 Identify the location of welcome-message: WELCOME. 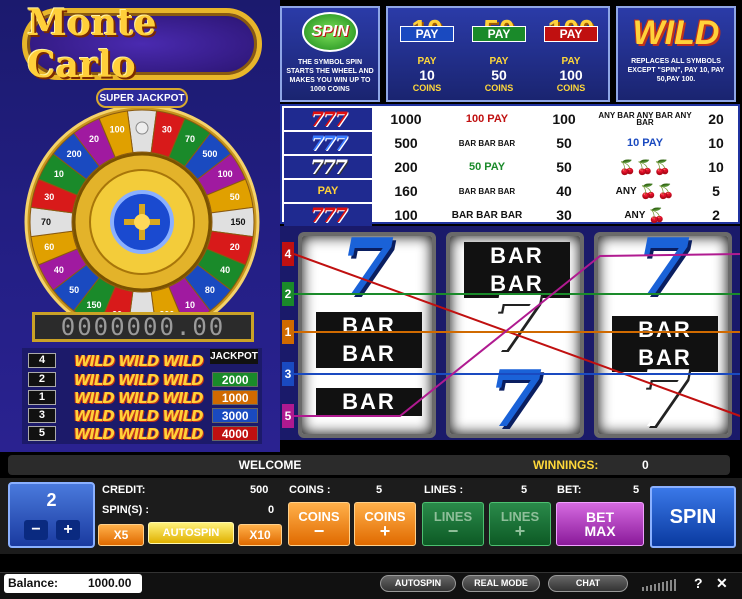
(270, 465).